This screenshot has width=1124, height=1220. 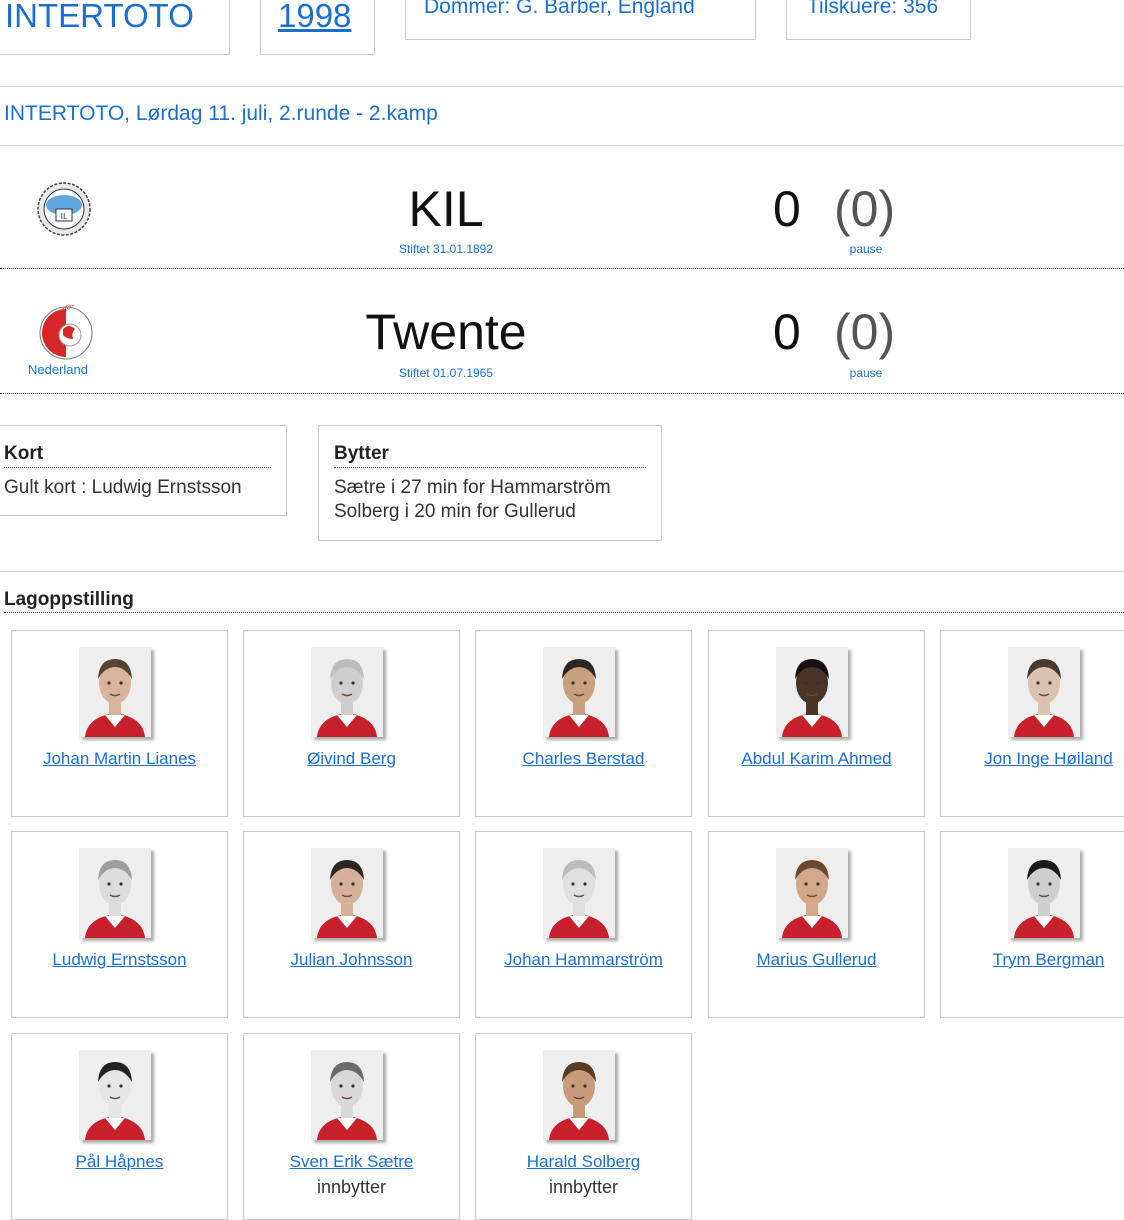 What do you see at coordinates (816, 960) in the screenshot?
I see `player-name-link: Marius Gullerud` at bounding box center [816, 960].